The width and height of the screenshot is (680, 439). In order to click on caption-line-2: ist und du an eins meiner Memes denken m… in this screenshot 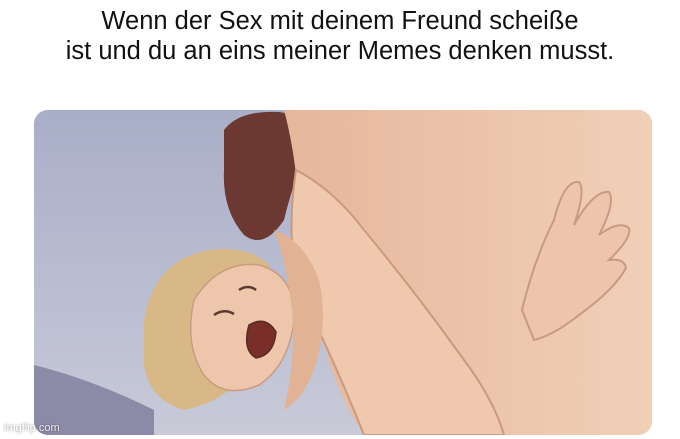, I will do `click(340, 51)`.